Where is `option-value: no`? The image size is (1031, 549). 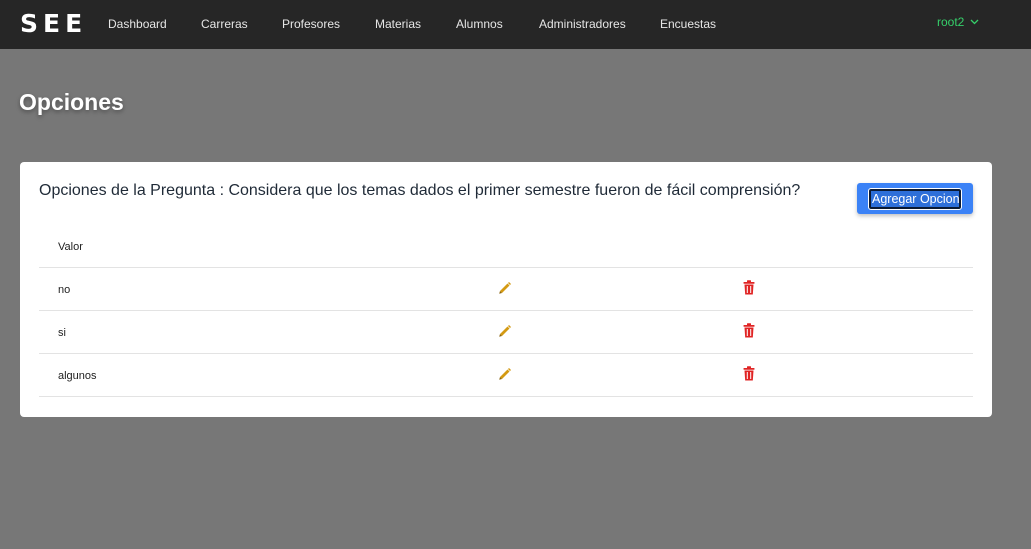
option-value: no is located at coordinates (64, 290).